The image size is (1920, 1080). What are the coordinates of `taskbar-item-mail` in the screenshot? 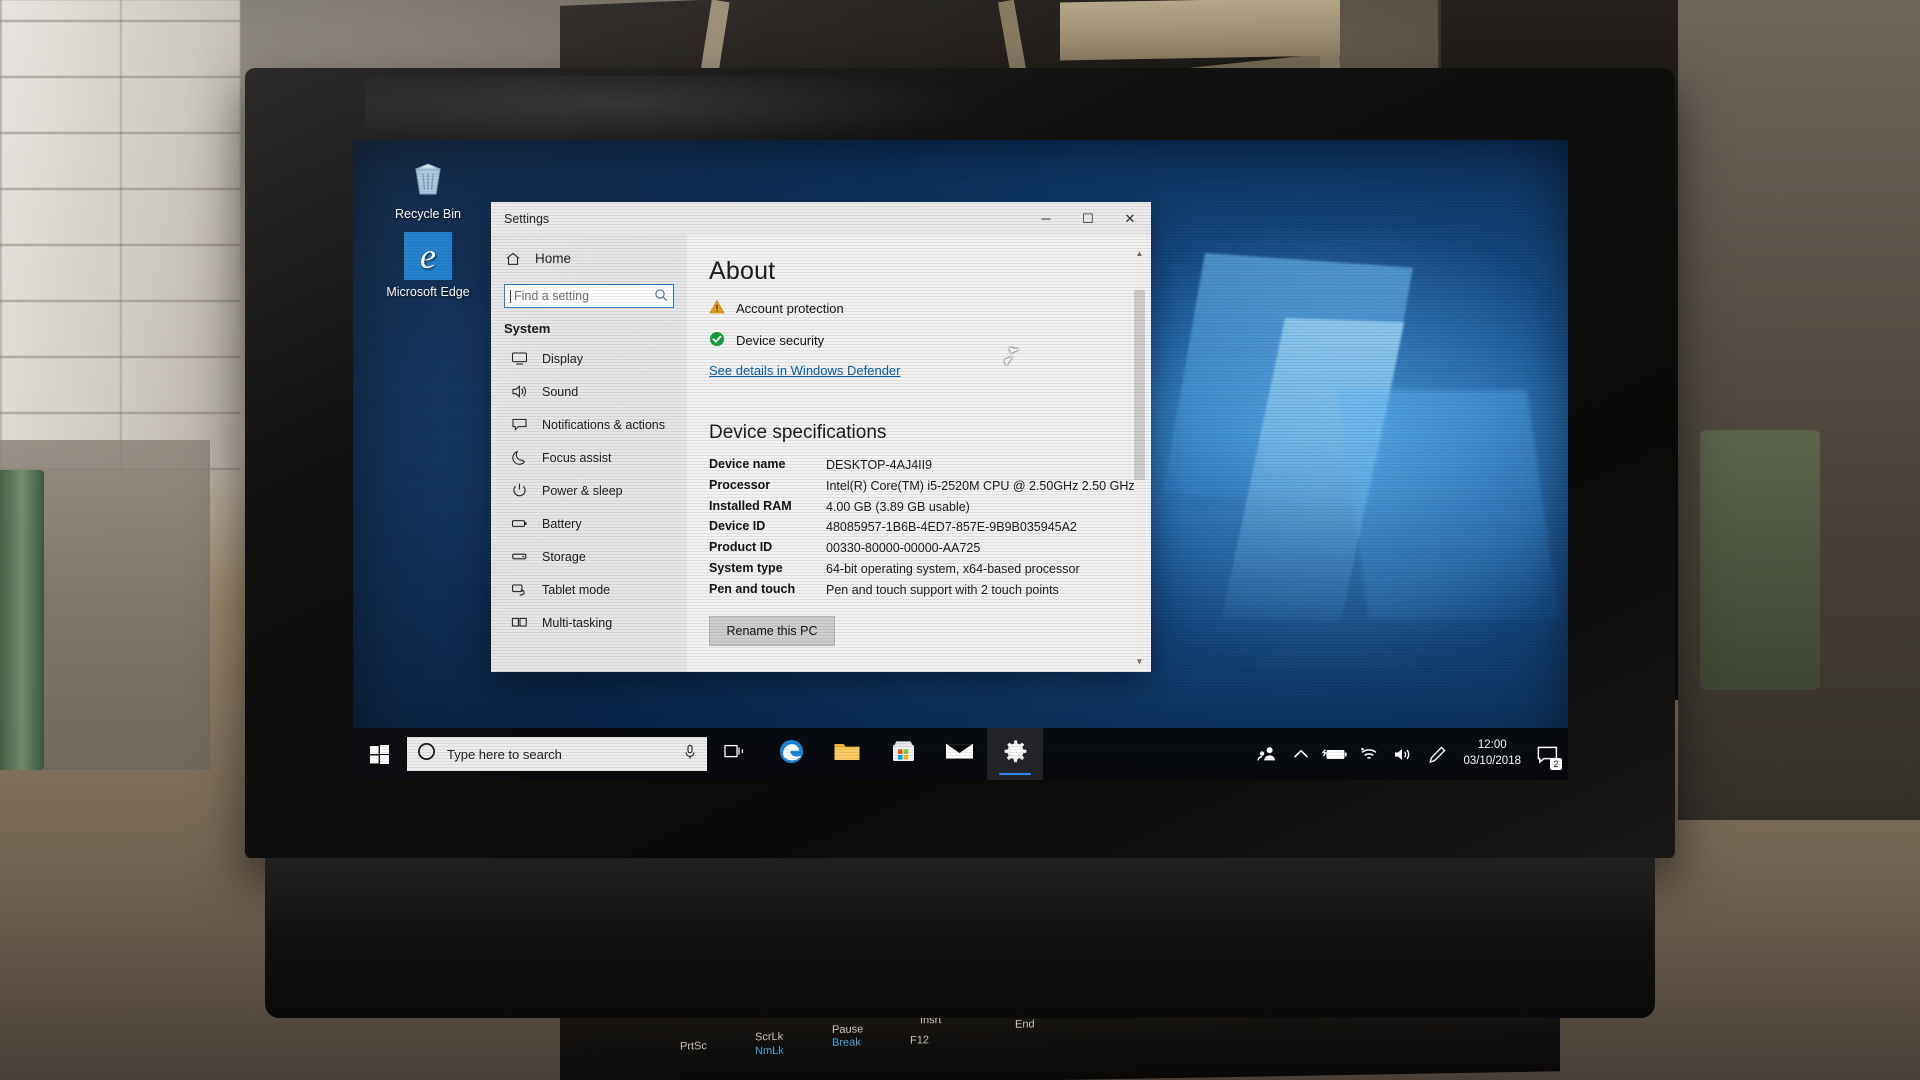 It's located at (959, 754).